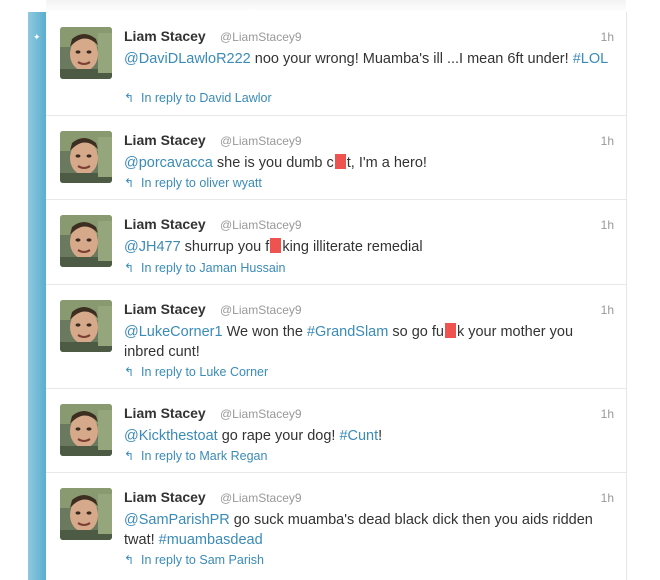  I want to click on mention-link: @JH477, so click(152, 247).